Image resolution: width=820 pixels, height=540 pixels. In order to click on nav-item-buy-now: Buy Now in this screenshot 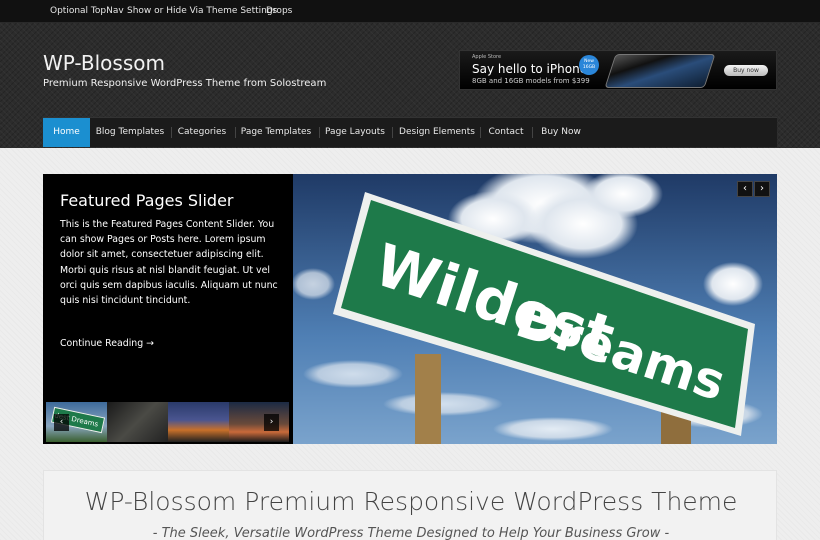, I will do `click(561, 132)`.